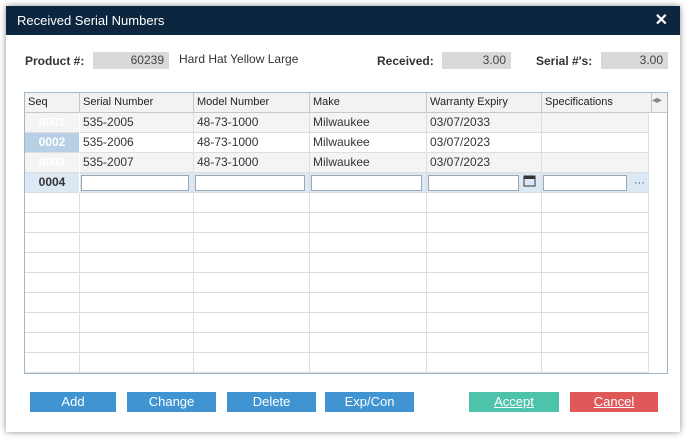  I want to click on serial-number-cell: 535-2005, so click(137, 123).